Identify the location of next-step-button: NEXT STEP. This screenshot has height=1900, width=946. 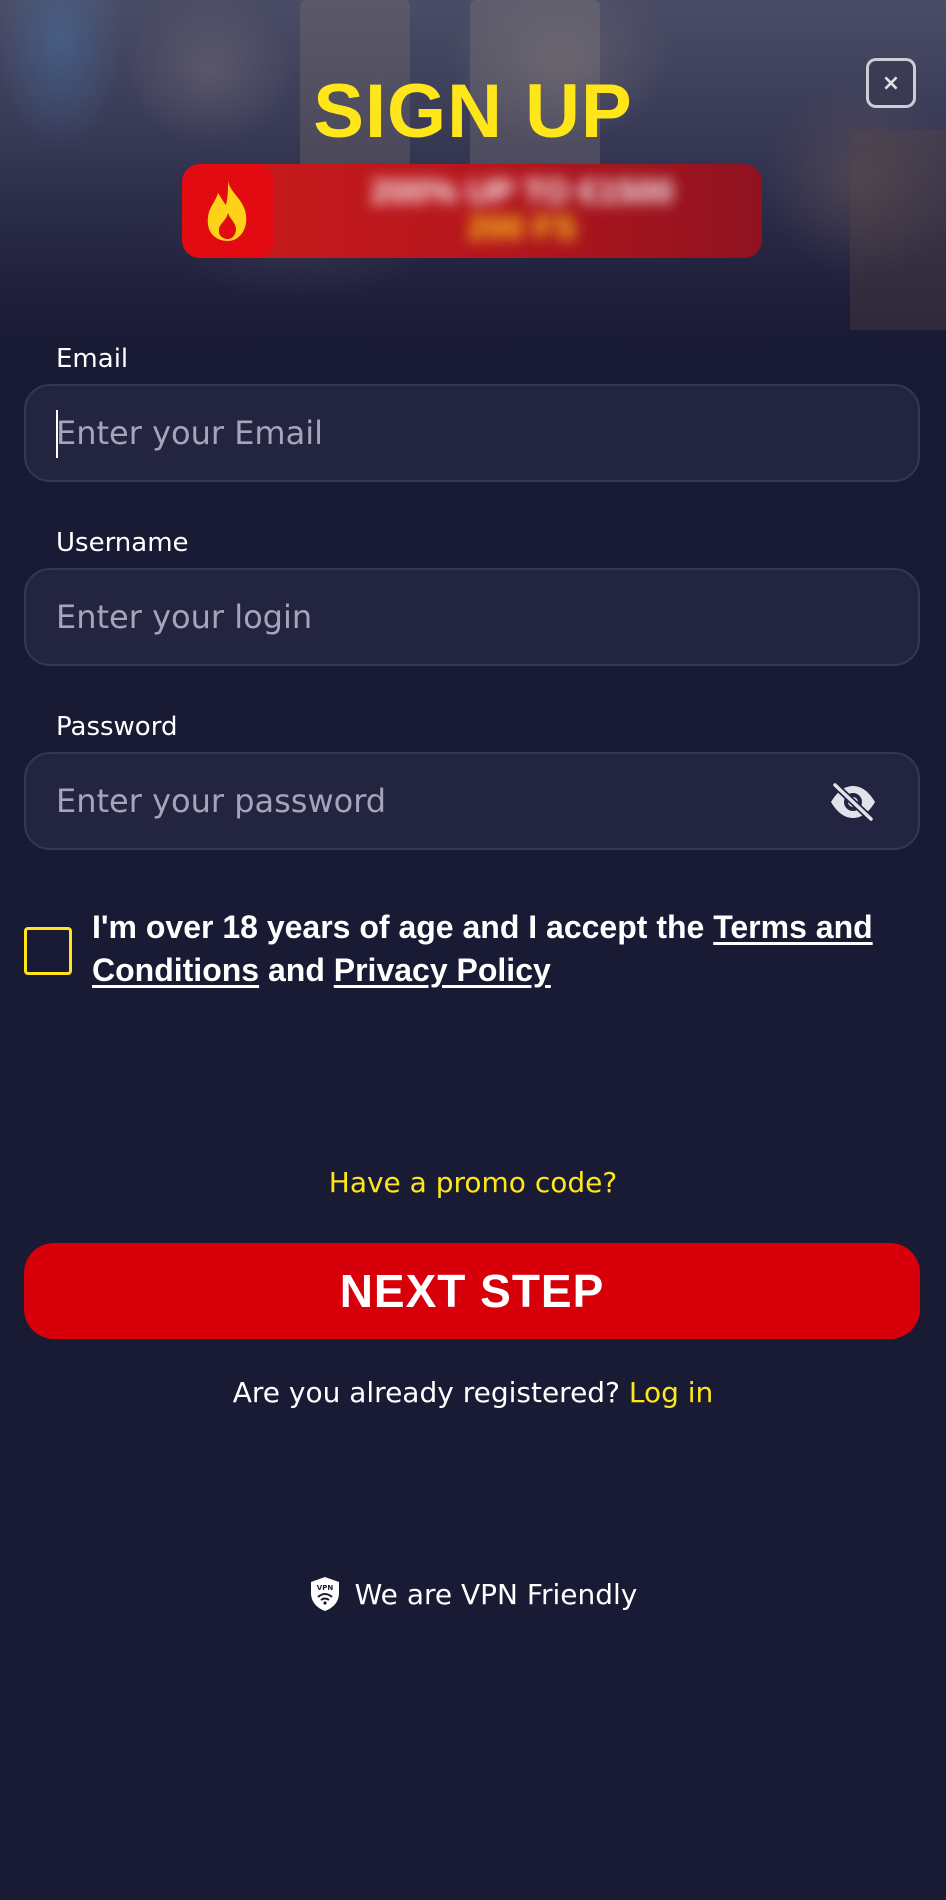
(472, 1291).